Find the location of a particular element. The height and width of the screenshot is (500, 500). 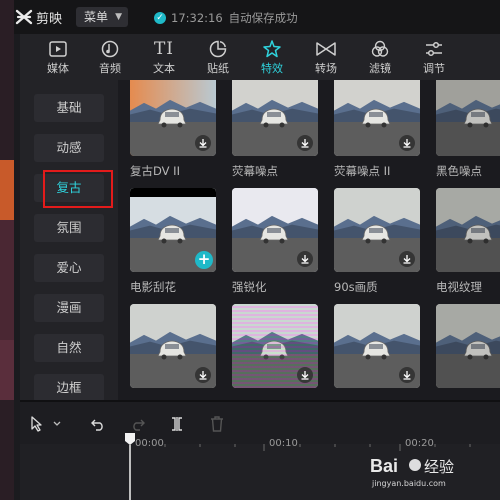

category-atmosphere: 氛围 is located at coordinates (69, 228).